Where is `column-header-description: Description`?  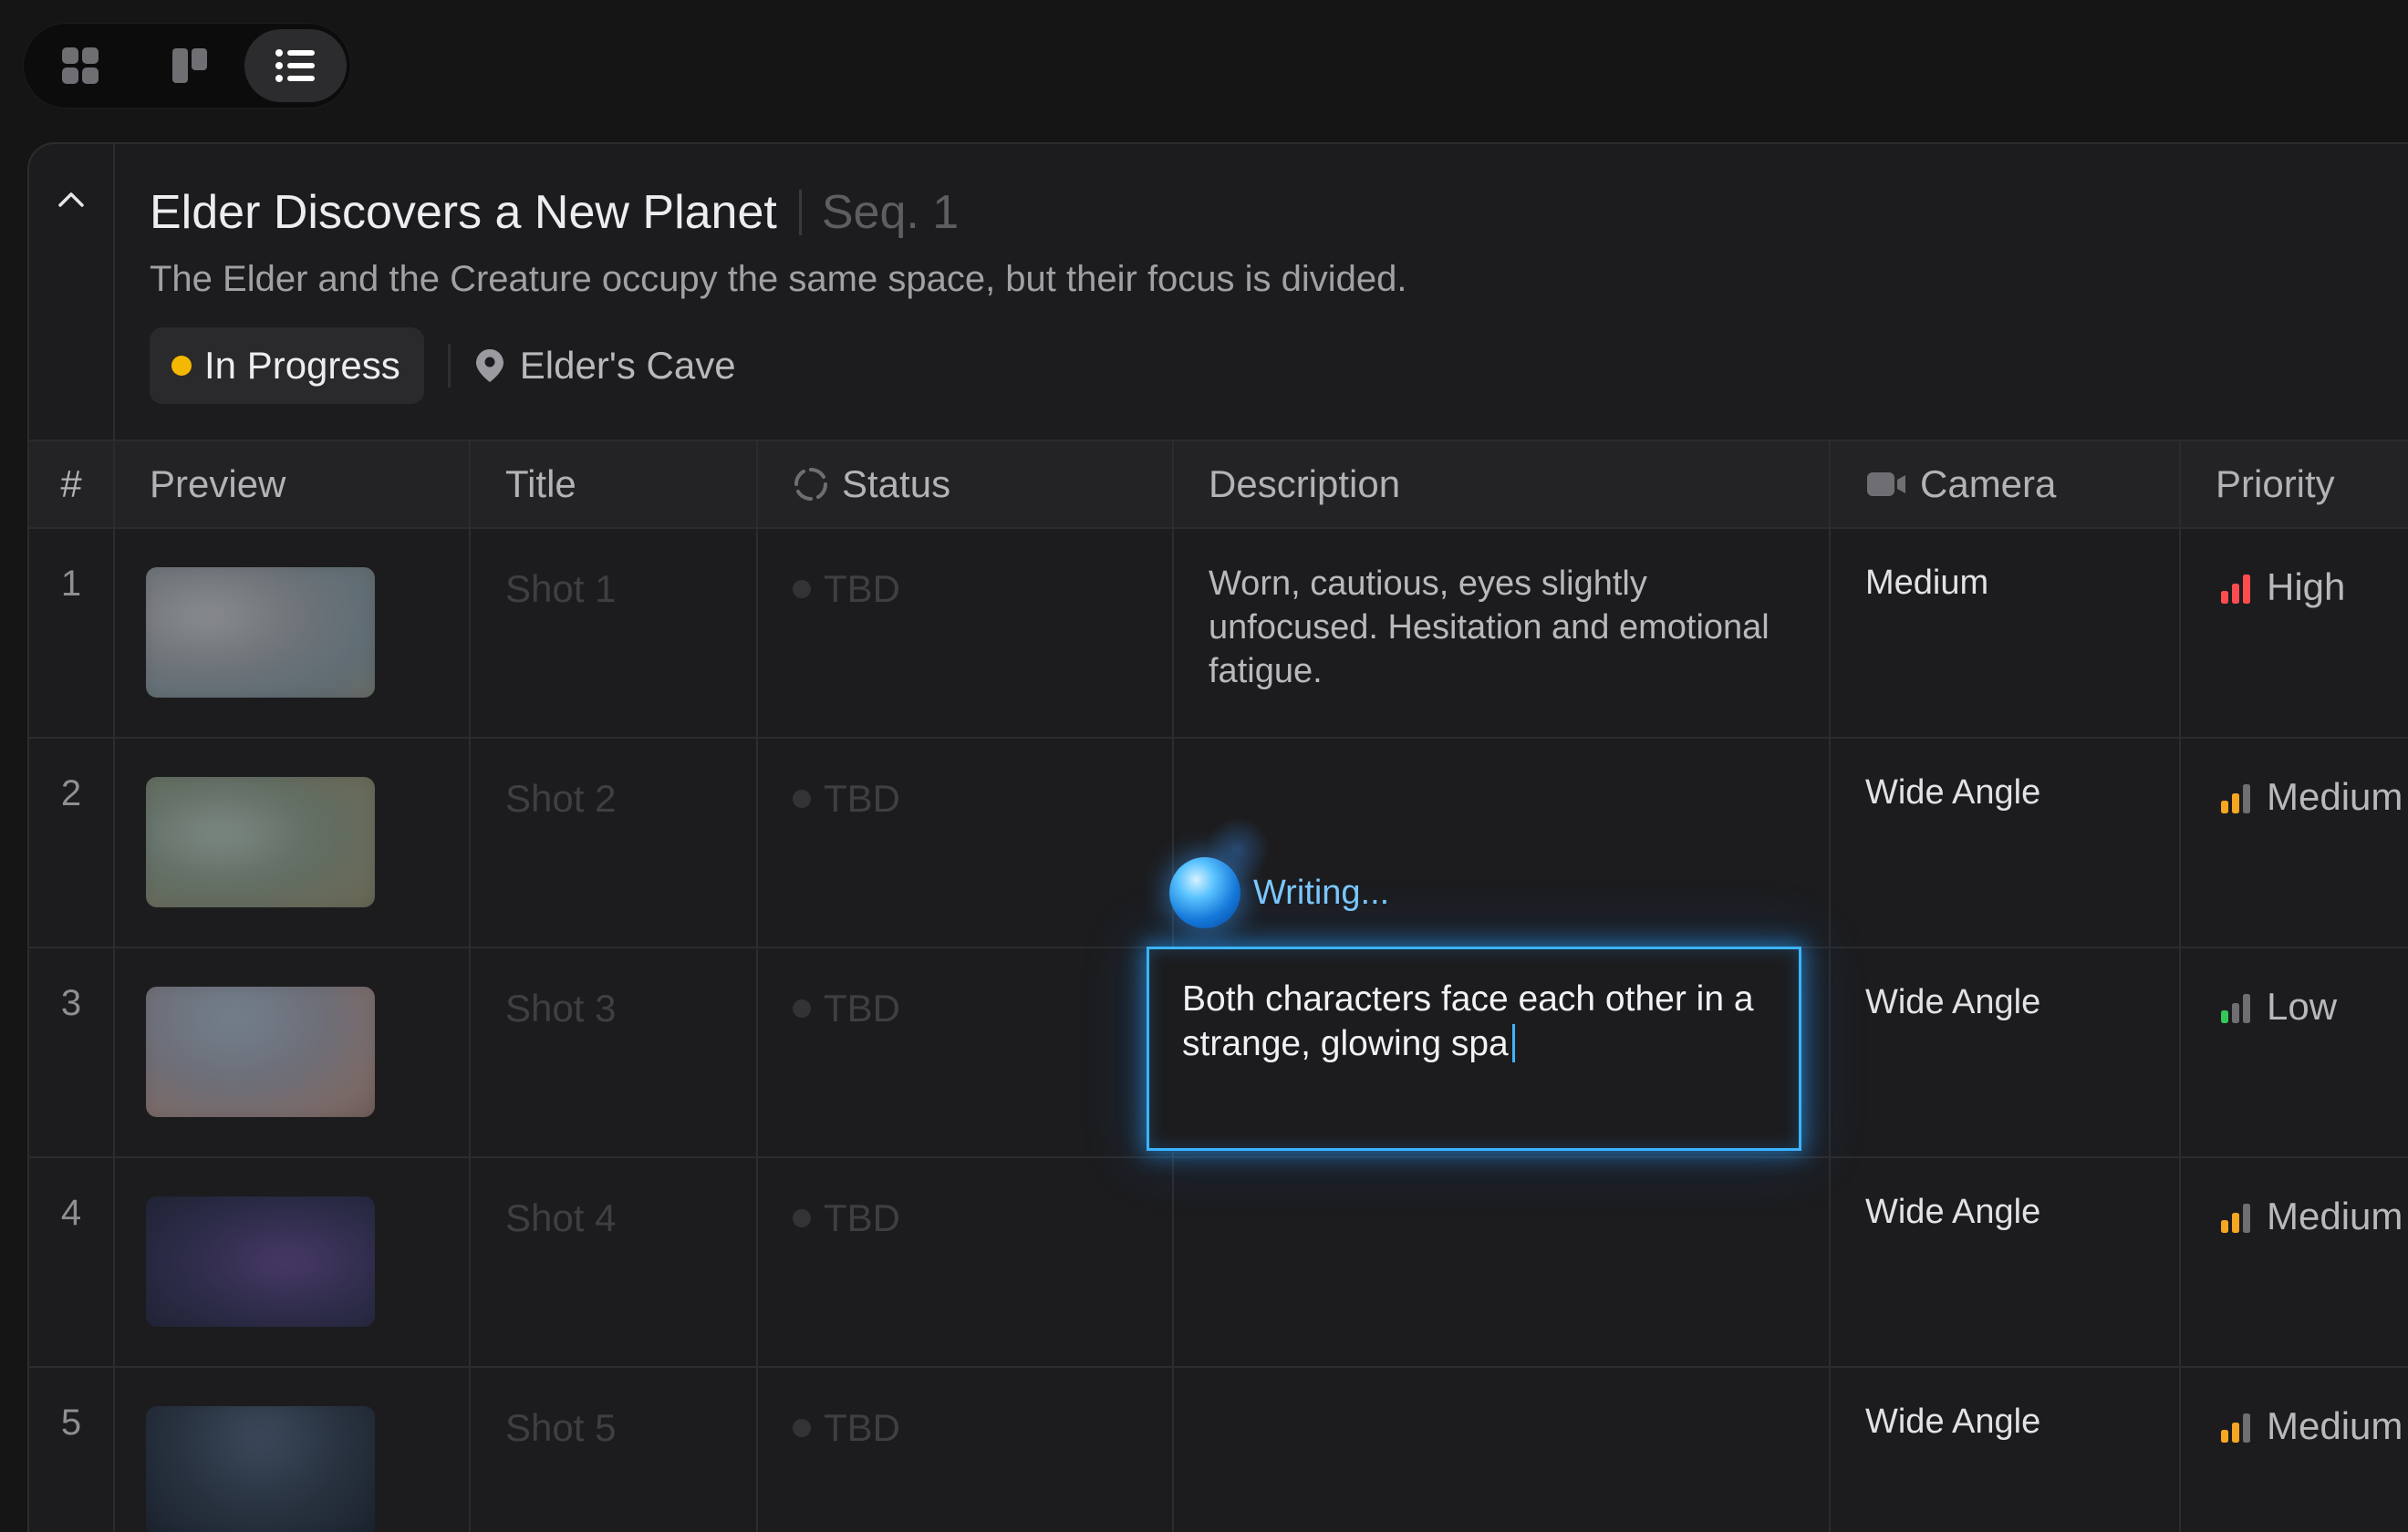 column-header-description: Description is located at coordinates (1503, 484).